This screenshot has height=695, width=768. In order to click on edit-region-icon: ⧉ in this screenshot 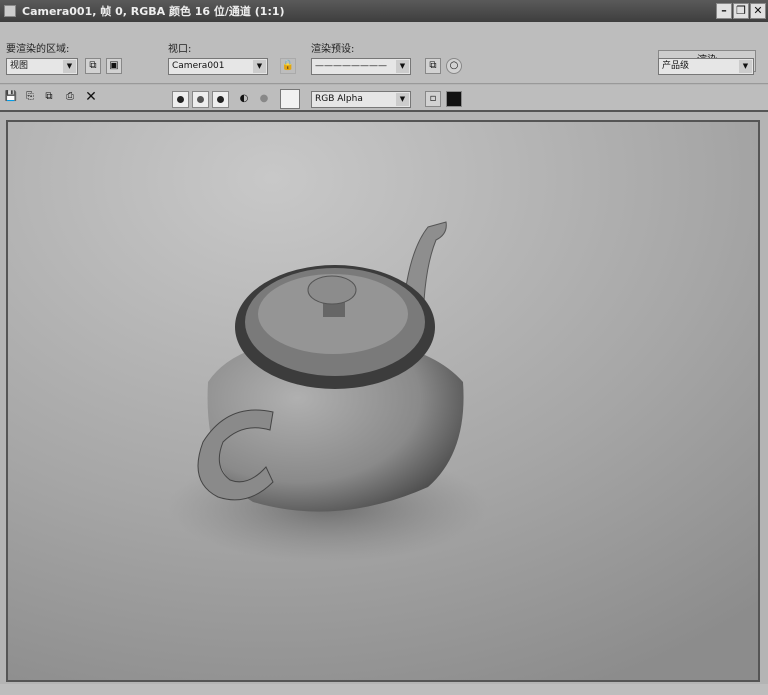, I will do `click(93, 66)`.